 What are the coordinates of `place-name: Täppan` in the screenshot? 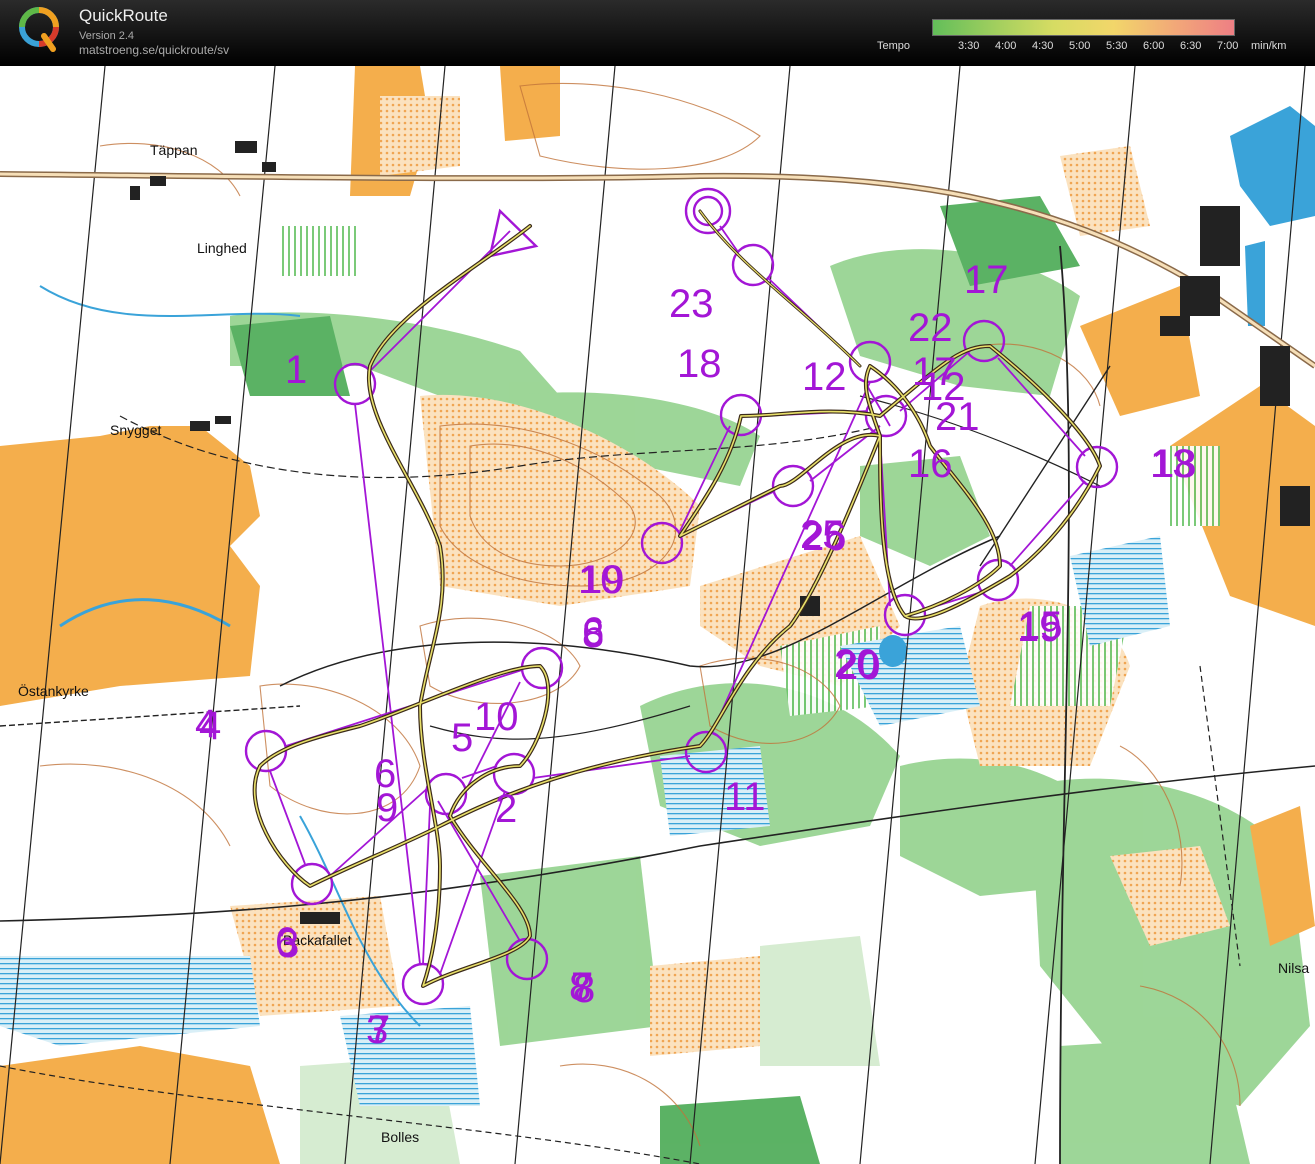 It's located at (174, 150).